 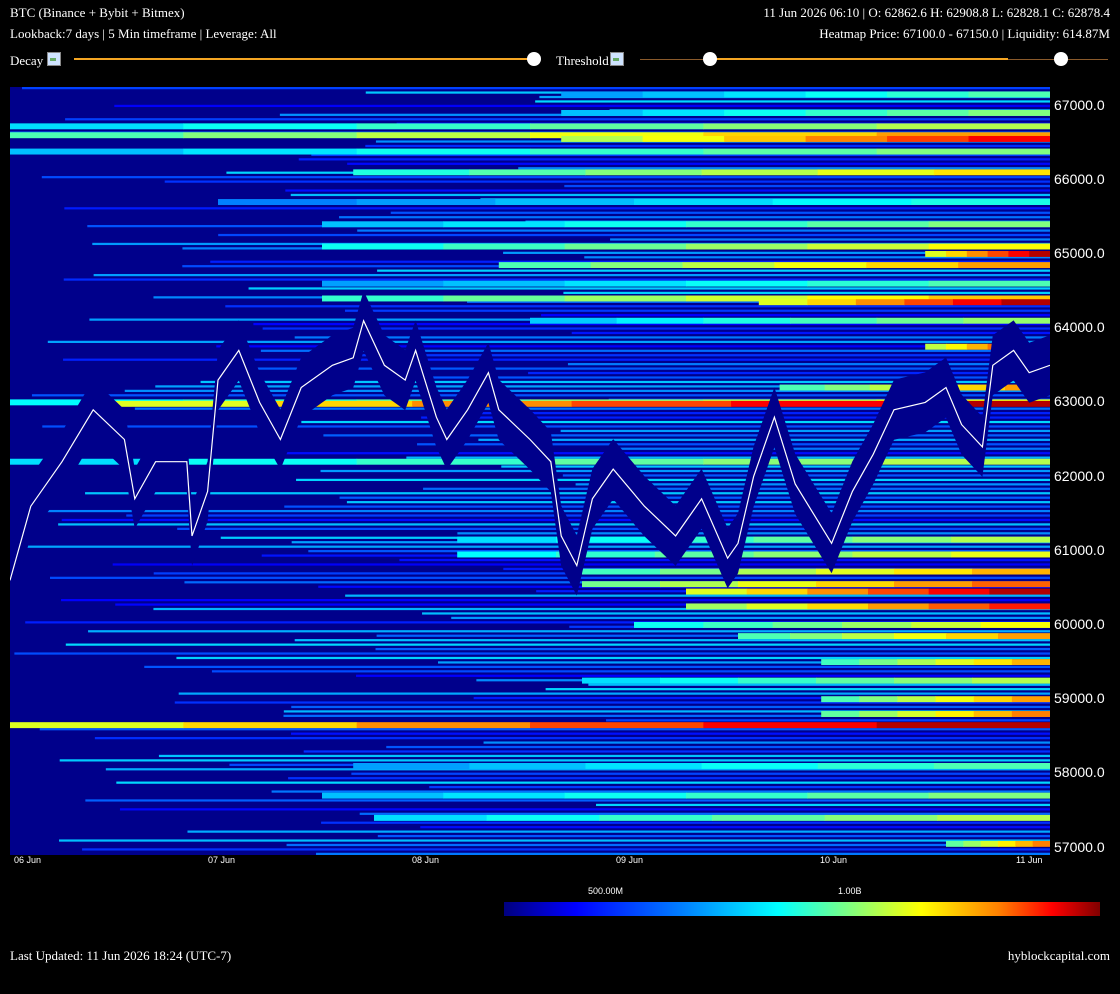 I want to click on decay-slider-thumb, so click(x=534, y=59).